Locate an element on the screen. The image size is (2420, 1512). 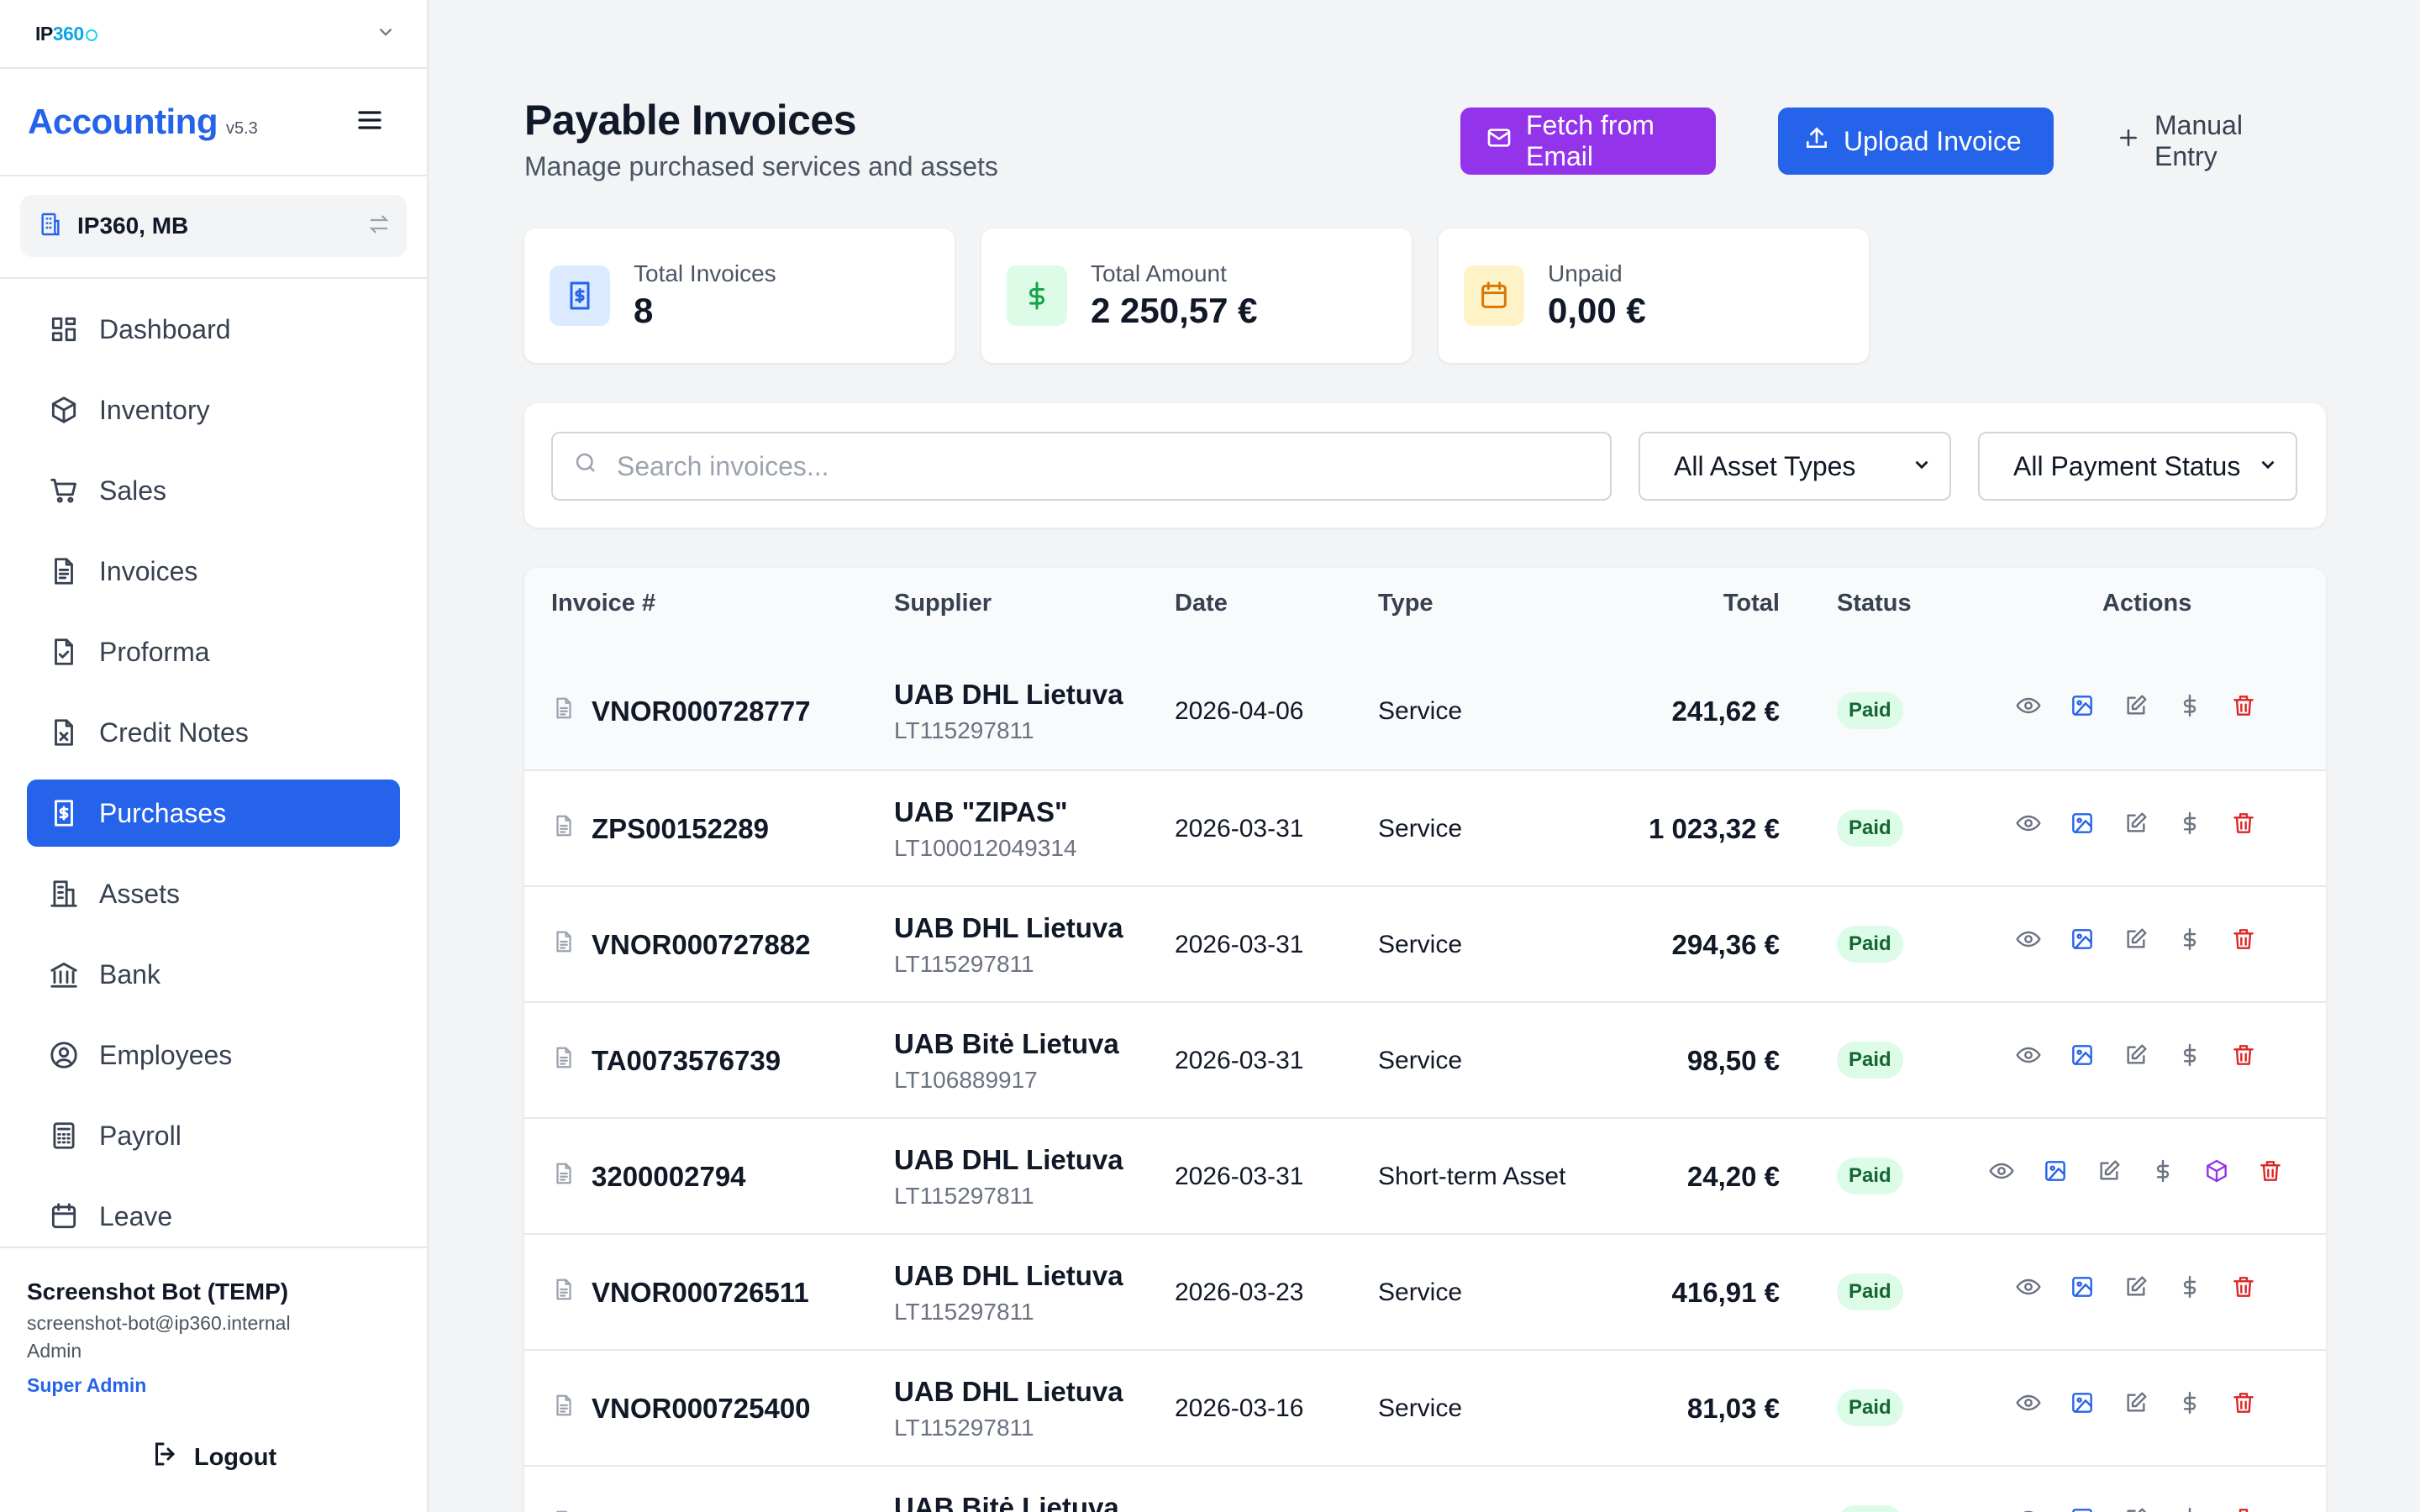
invoice-number: ZPS00152289 is located at coordinates (680, 829).